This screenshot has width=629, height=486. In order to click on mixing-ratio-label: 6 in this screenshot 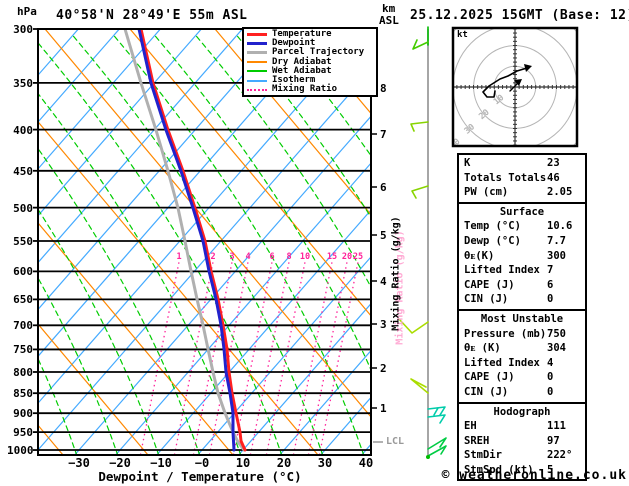, I will do `click(272, 257)`.